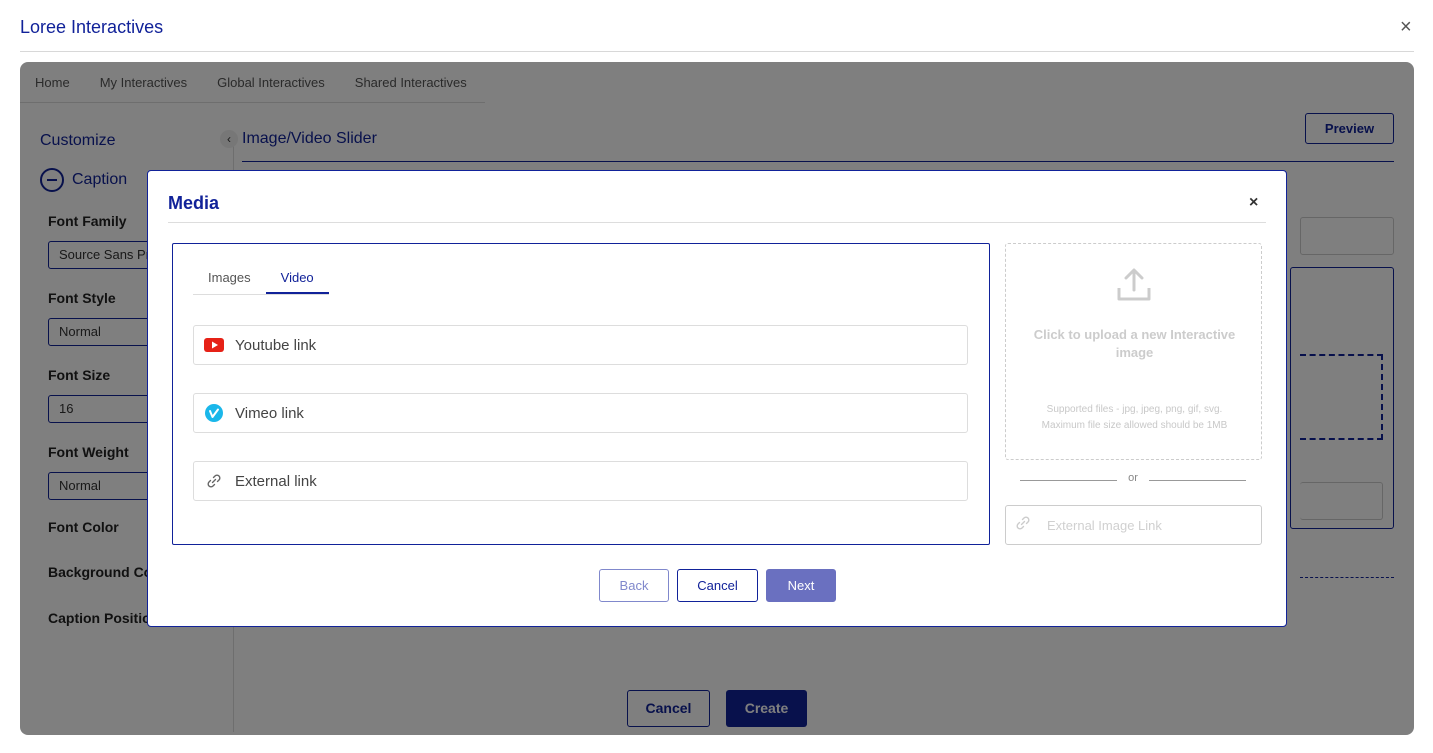  I want to click on upload-title: Click to upload a new Interactive image, so click(1134, 343).